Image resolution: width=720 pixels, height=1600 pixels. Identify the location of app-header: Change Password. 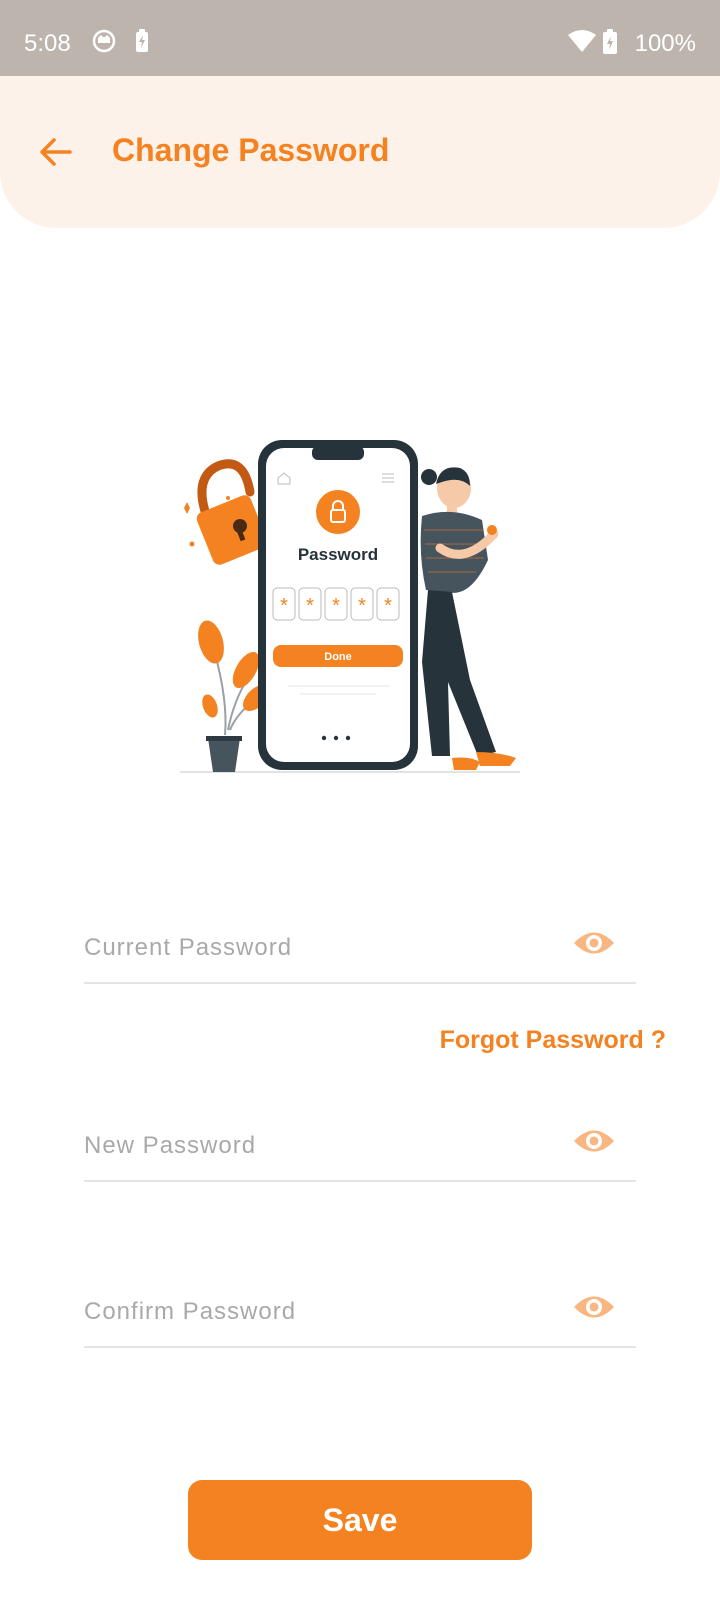
(360, 152).